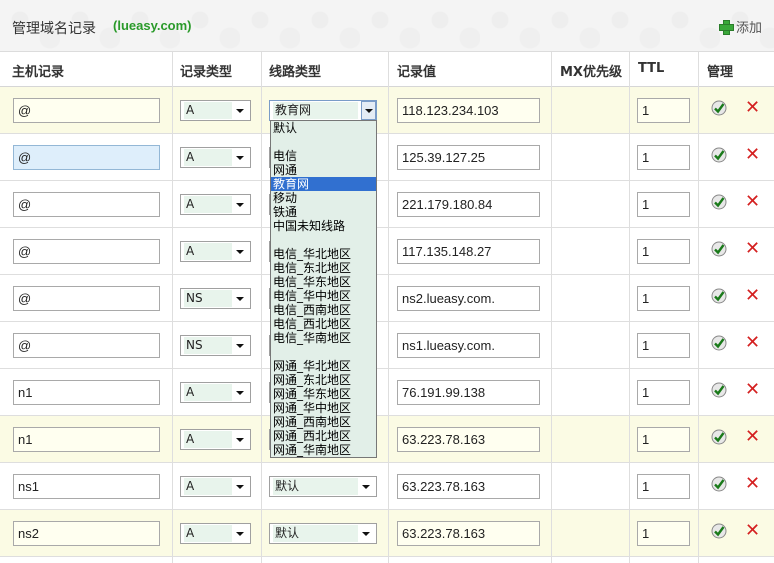  I want to click on line-option: 网通_东北地区, so click(323, 380).